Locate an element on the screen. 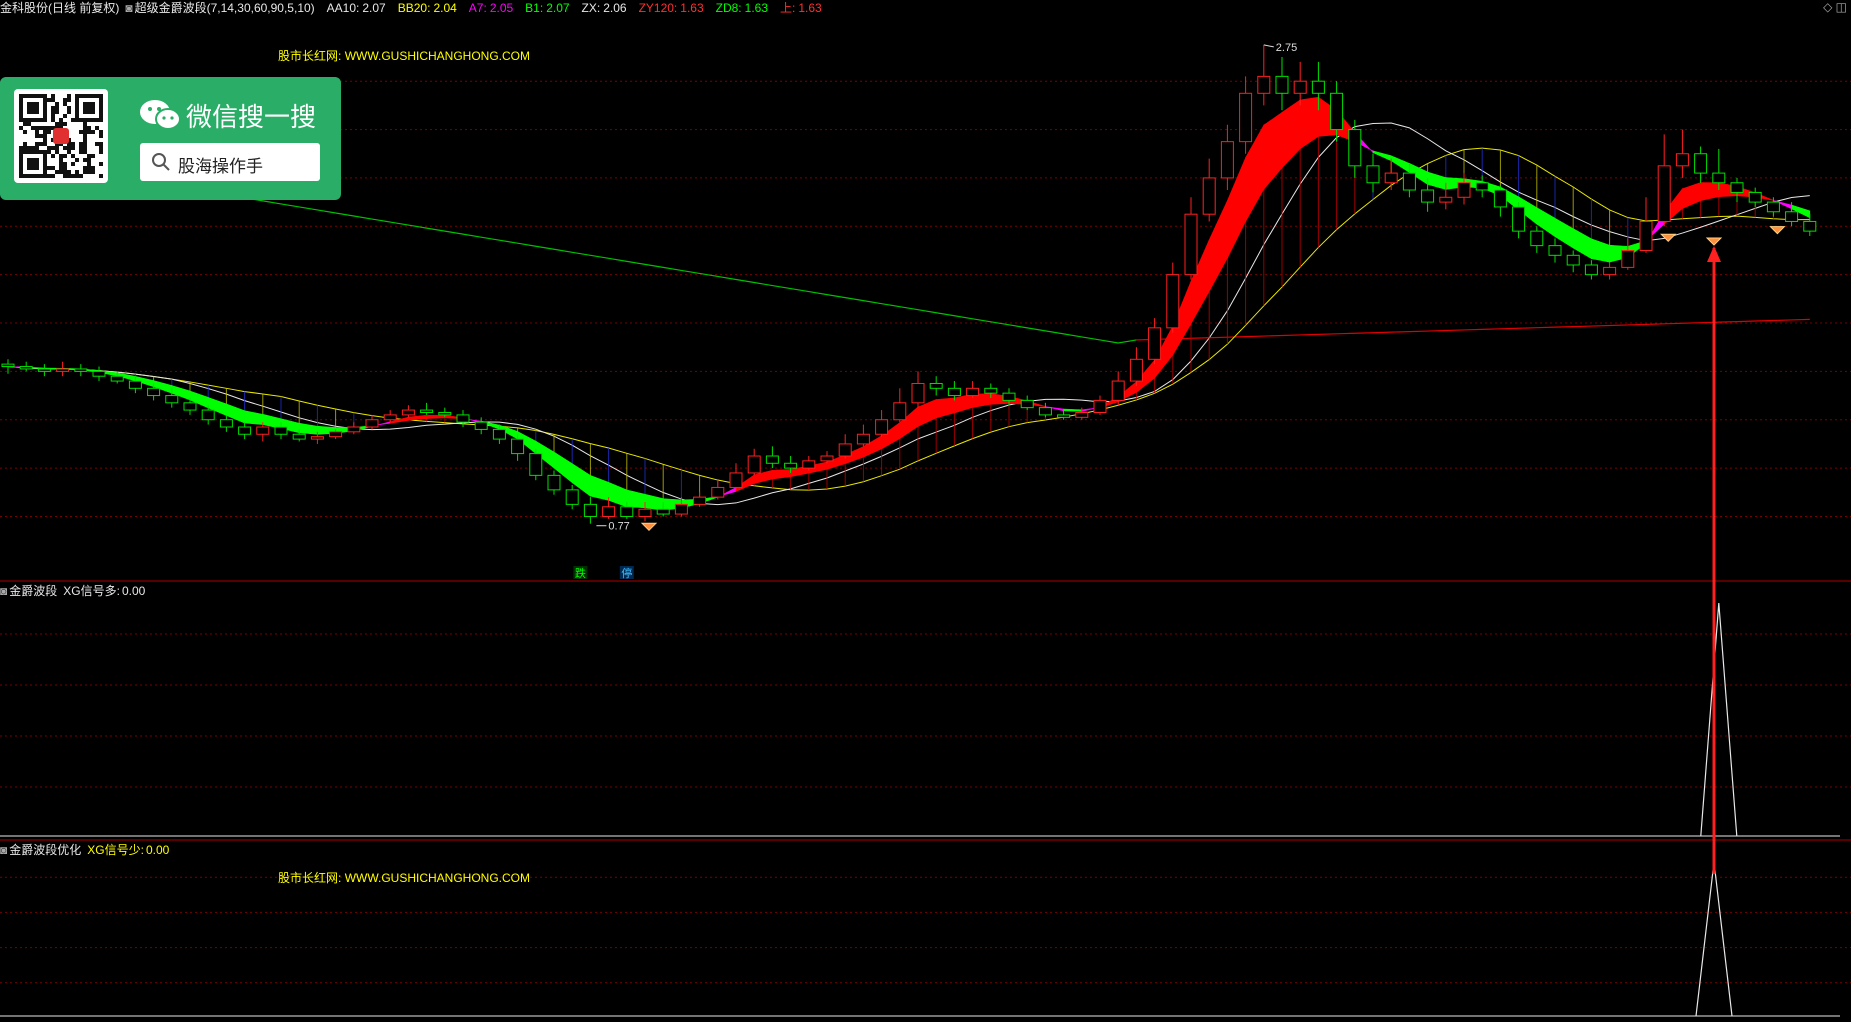 Image resolution: width=1851 pixels, height=1022 pixels. wechat-title: 微信搜一搜 is located at coordinates (251, 118).